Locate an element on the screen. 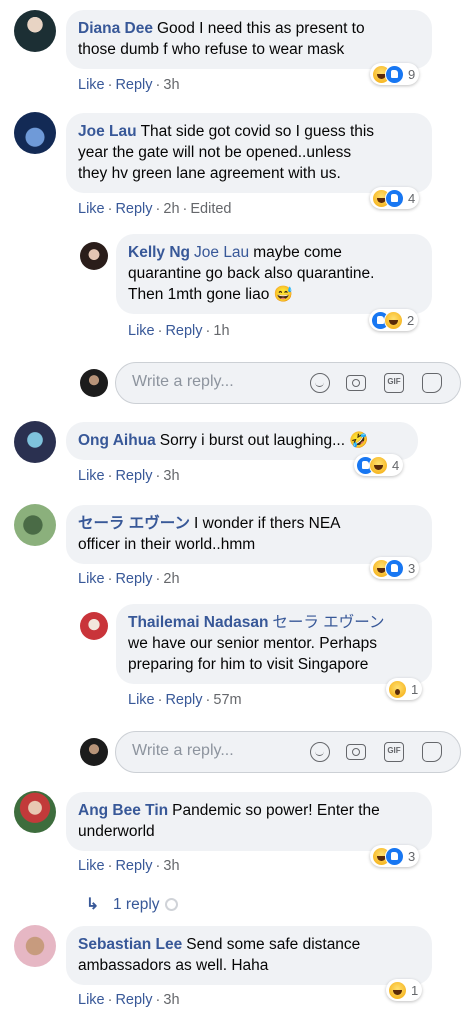 The height and width of the screenshot is (1024, 475). emoji: 😅 is located at coordinates (283, 294).